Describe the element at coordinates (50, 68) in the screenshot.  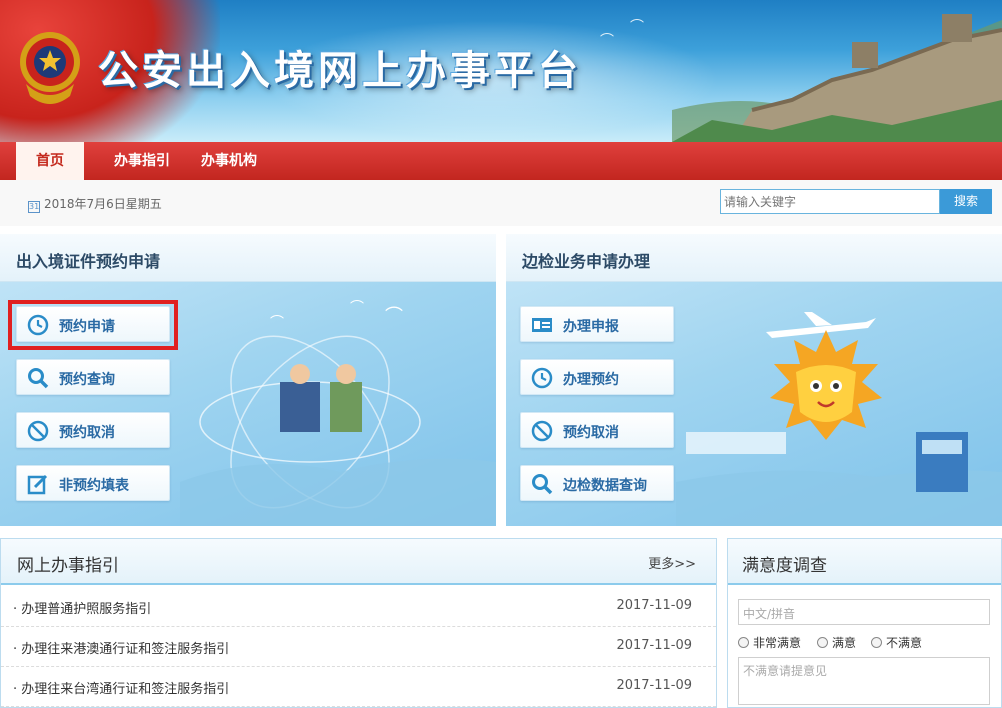
I see `police-emblem-icon` at that location.